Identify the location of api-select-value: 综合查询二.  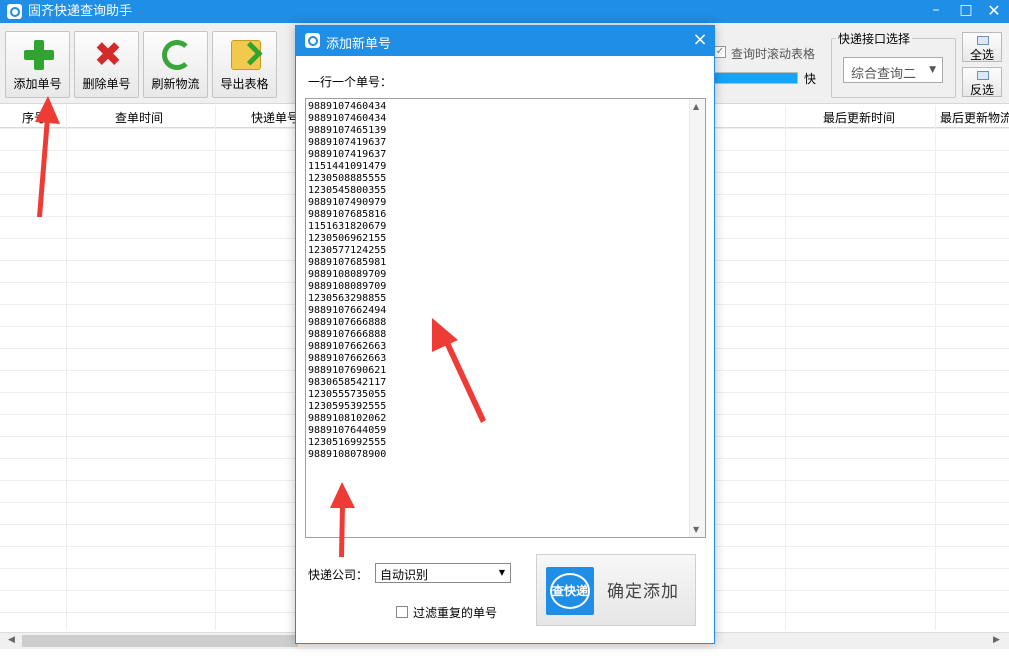
(884, 74).